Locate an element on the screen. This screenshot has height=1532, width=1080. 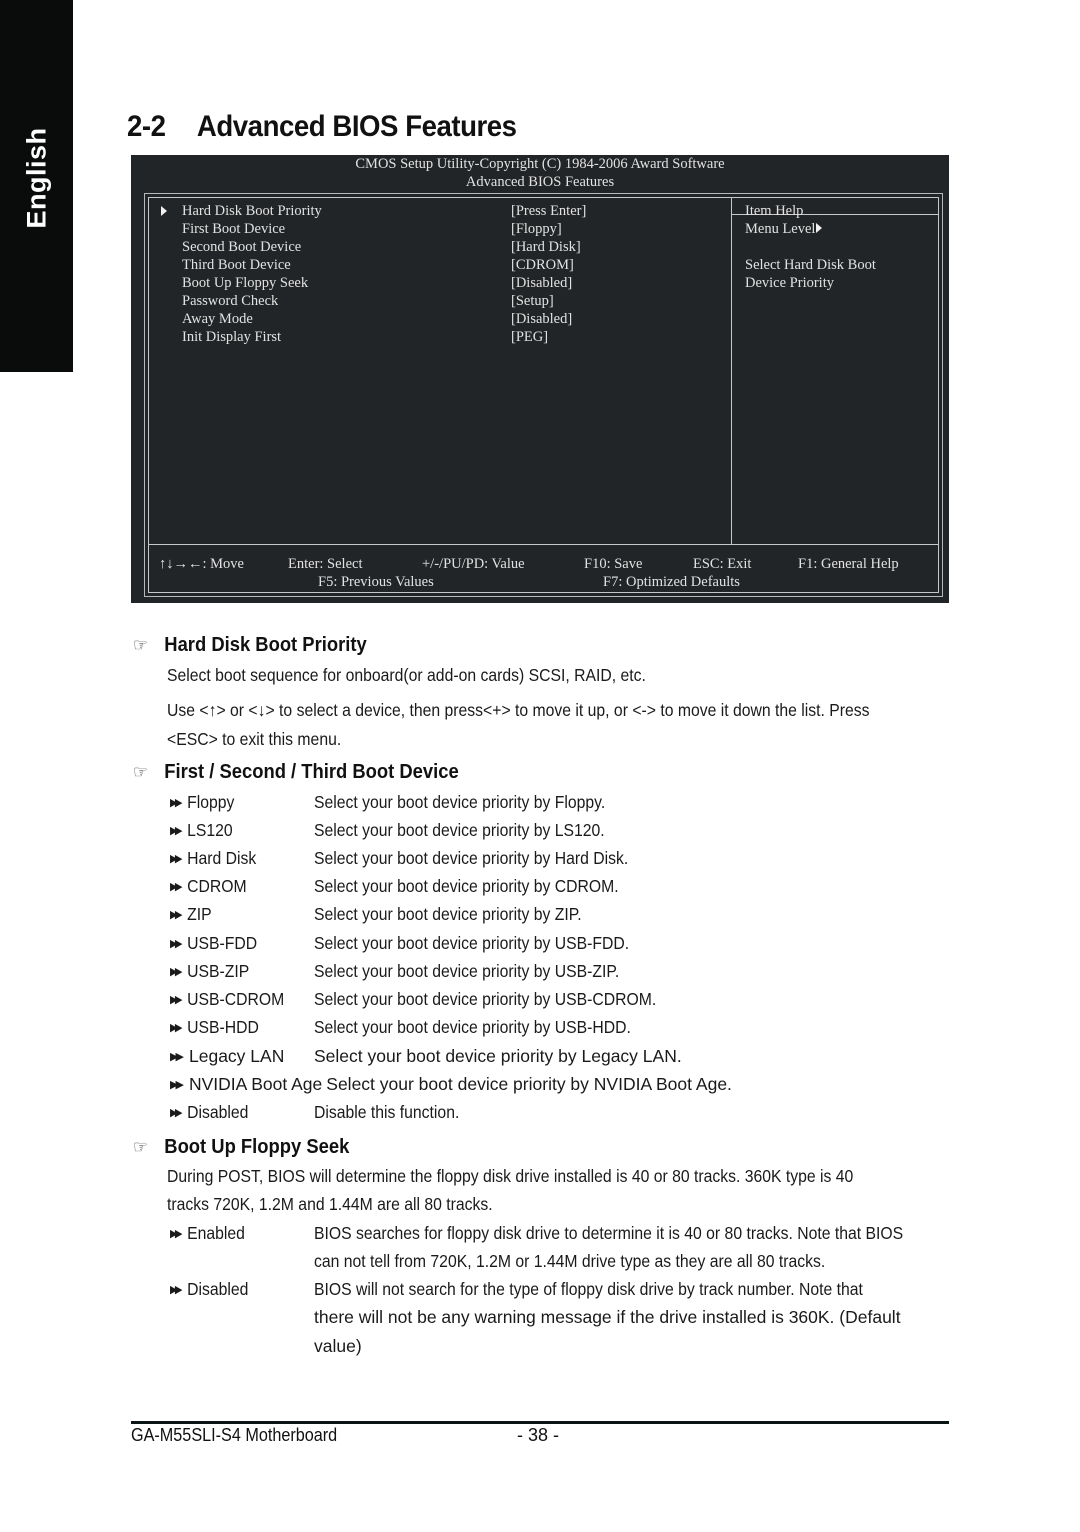
language-tab-label: English is located at coordinates (36, 178).